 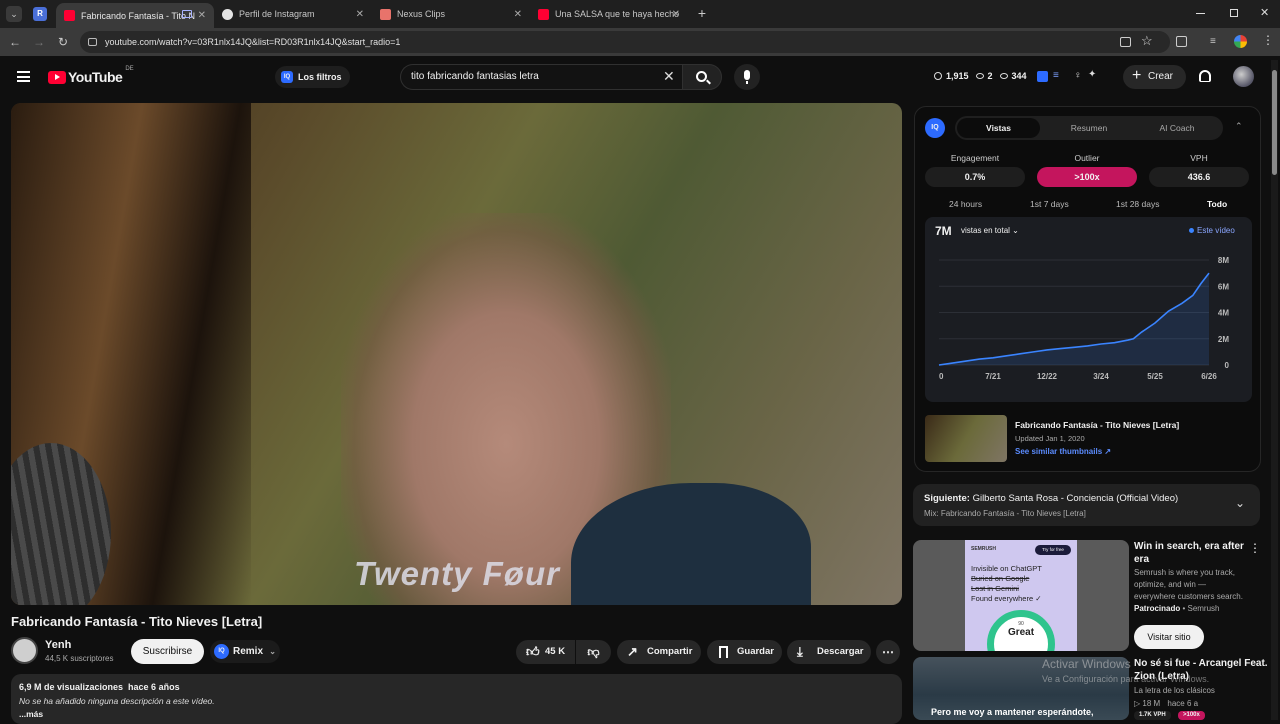 What do you see at coordinates (1166, 703) in the screenshot?
I see `rec-meta: ▷ 18 M hace 6 a` at bounding box center [1166, 703].